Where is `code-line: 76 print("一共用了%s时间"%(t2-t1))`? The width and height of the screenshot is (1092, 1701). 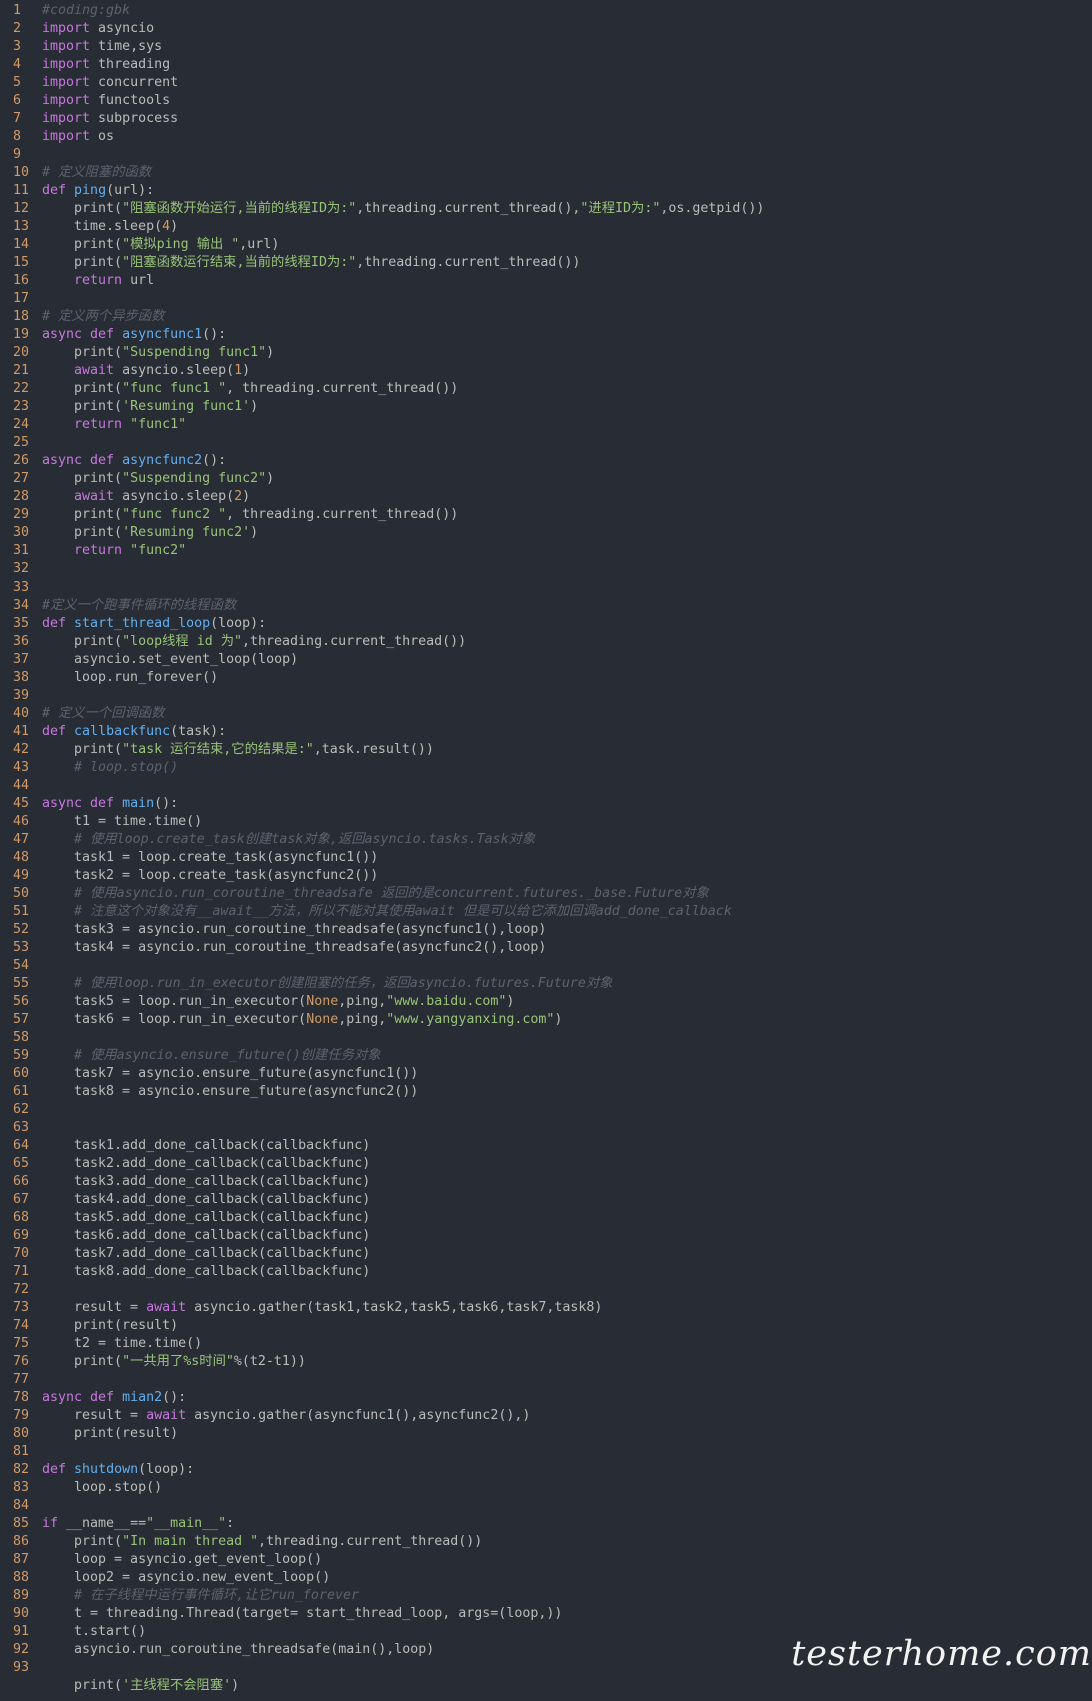 code-line: 76 print("一共用了%s时间"%(t2-t1)) is located at coordinates (546, 1362).